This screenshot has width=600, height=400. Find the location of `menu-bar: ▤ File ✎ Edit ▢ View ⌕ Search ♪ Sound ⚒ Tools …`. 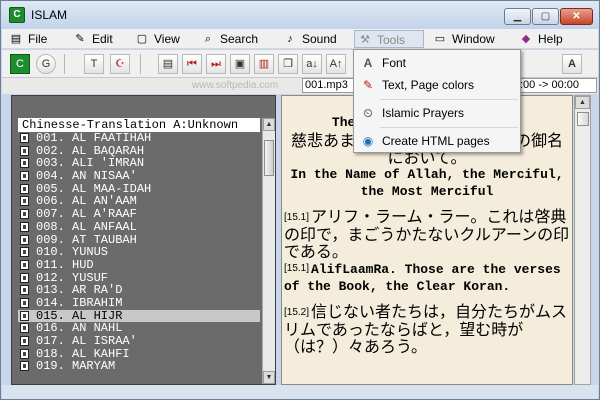

menu-bar: ▤ File ✎ Edit ▢ View ⌕ Search ♪ Sound ⚒ Tools … is located at coordinates (300, 39).